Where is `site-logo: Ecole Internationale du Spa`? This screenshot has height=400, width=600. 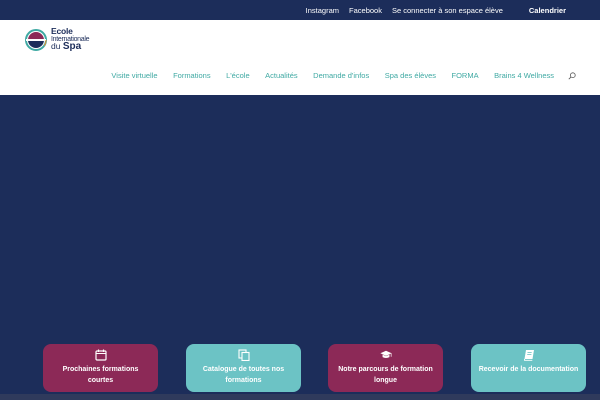
site-logo: Ecole Internationale du Spa is located at coordinates (57, 39).